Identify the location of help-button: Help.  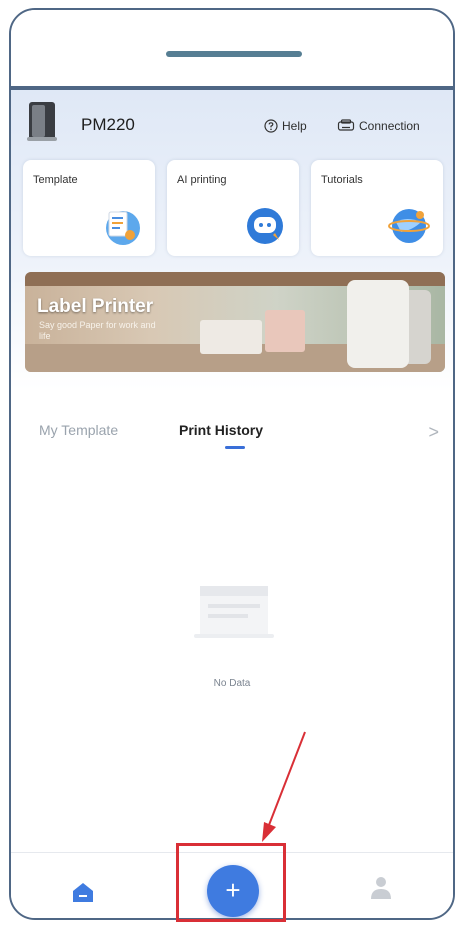
(285, 126).